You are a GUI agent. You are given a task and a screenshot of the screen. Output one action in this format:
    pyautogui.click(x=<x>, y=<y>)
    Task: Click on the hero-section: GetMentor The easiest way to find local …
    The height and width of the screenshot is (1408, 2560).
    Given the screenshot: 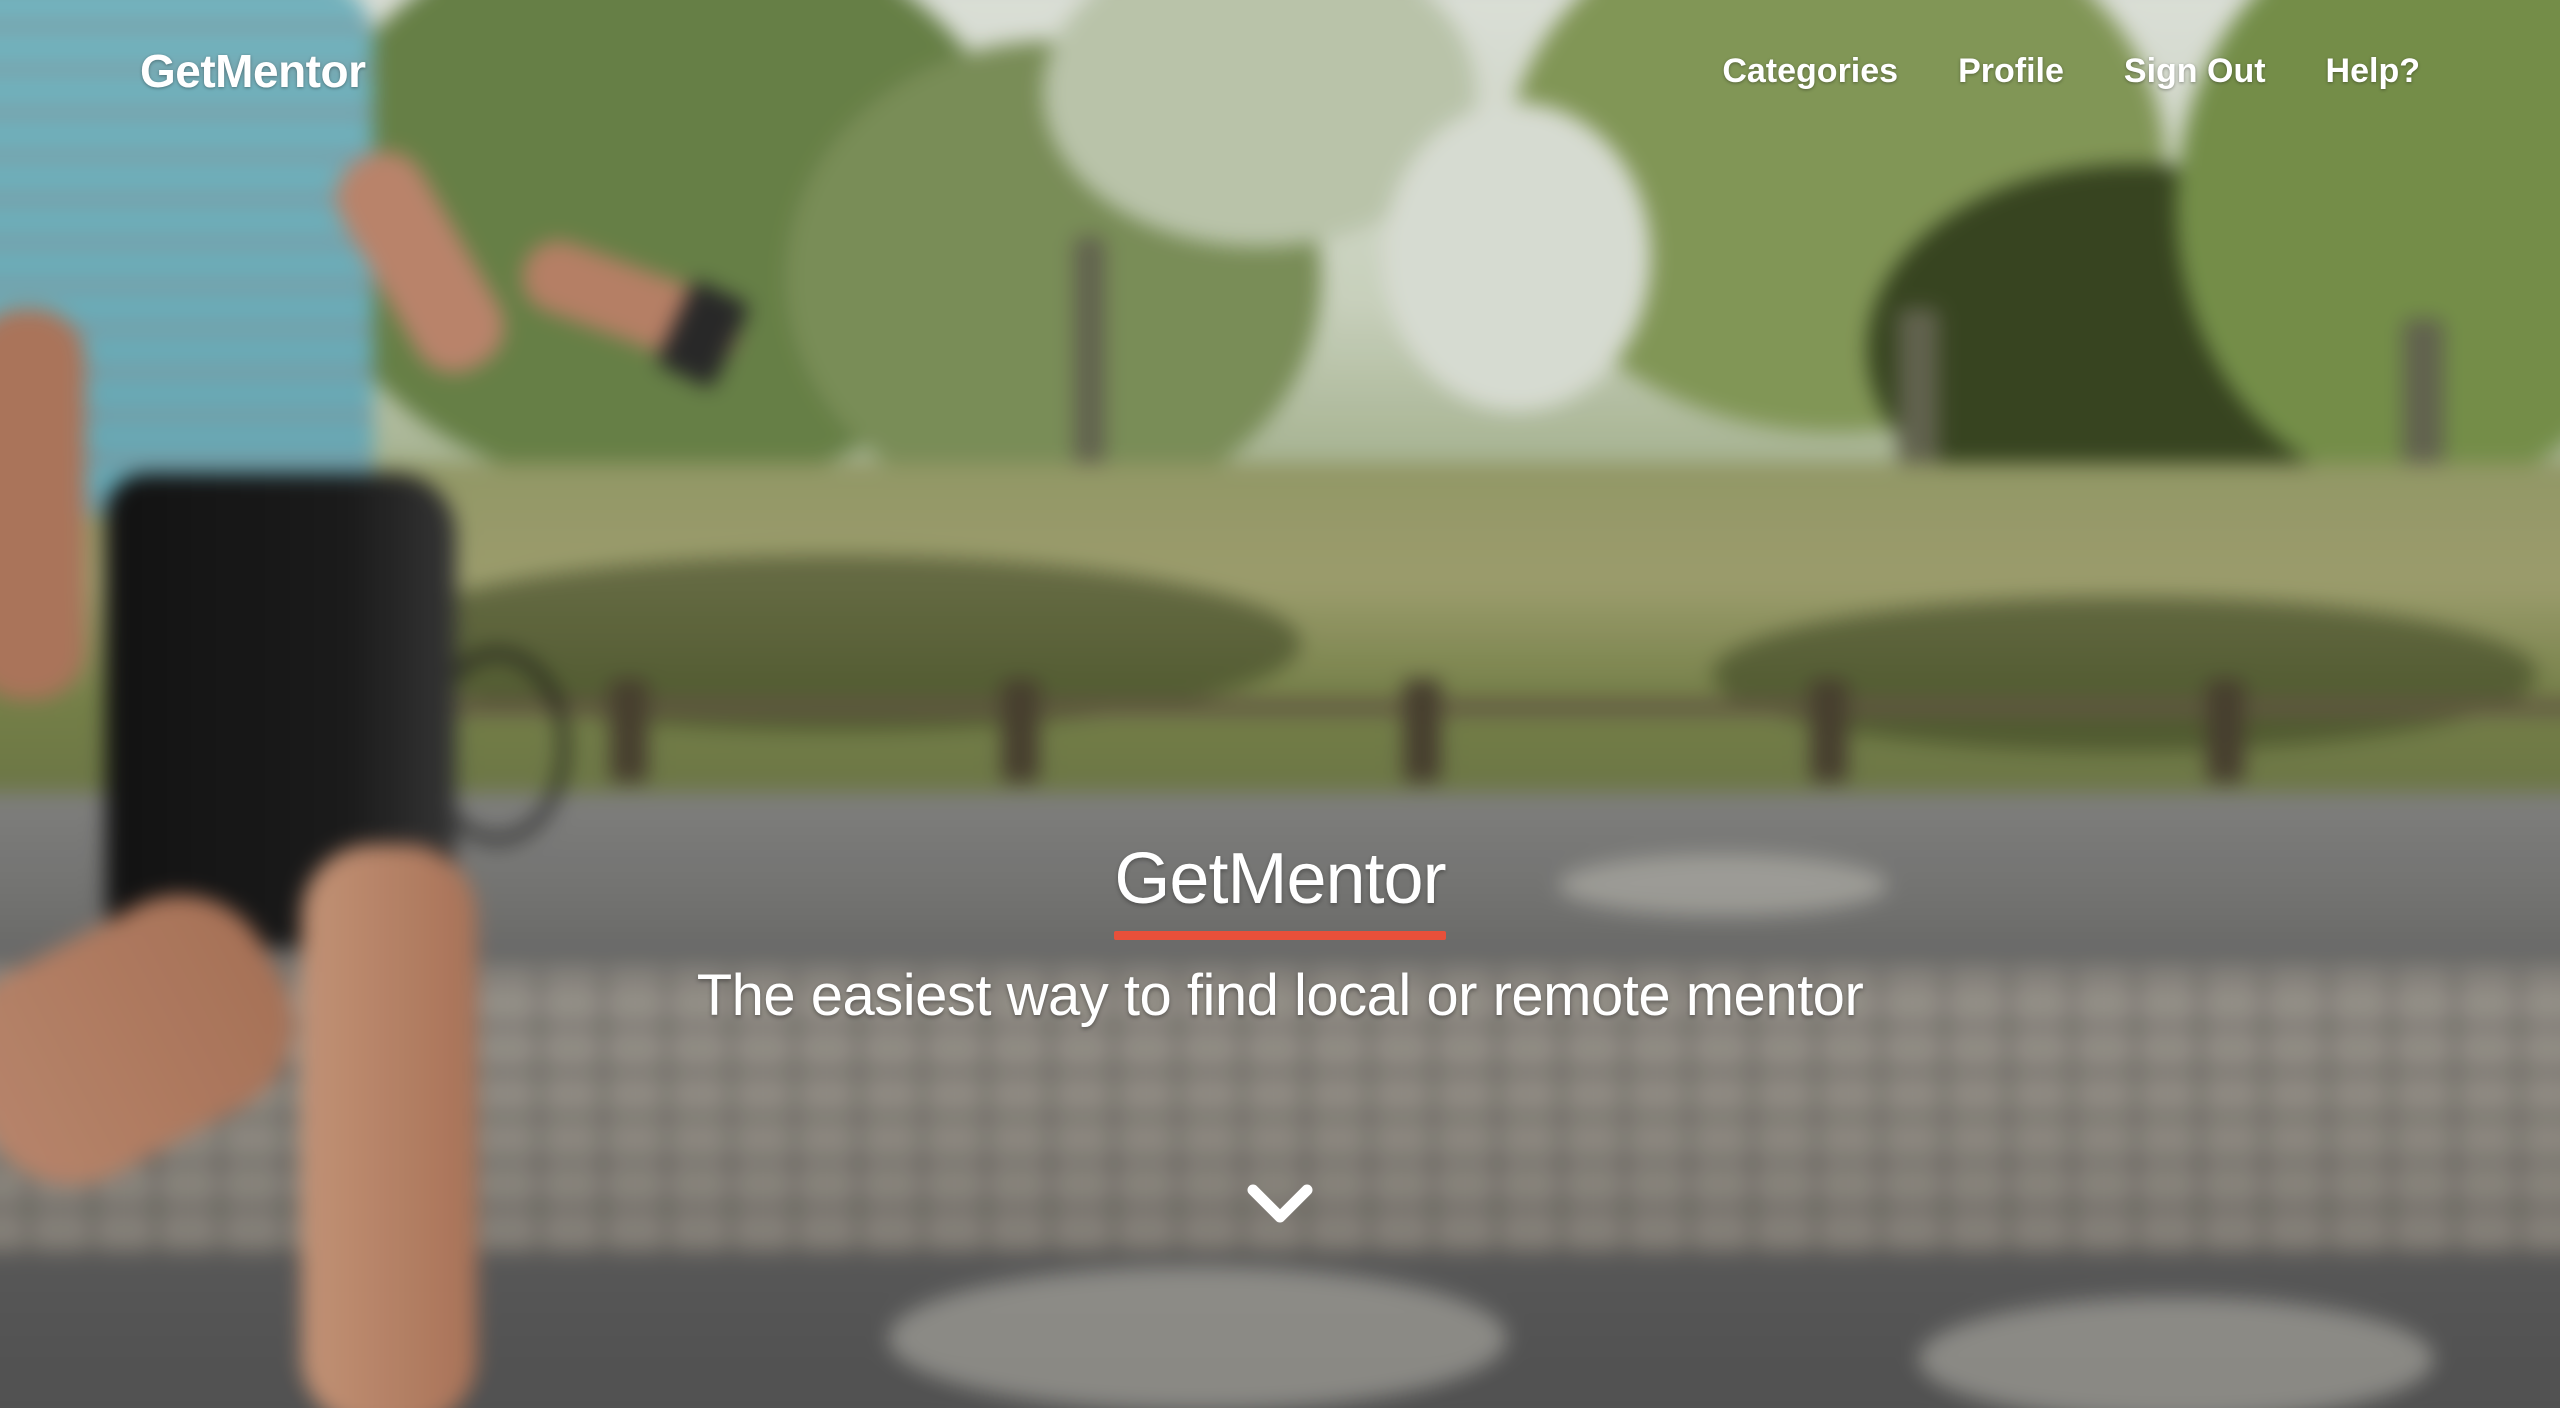 What is the action you would take?
    pyautogui.click(x=1280, y=934)
    